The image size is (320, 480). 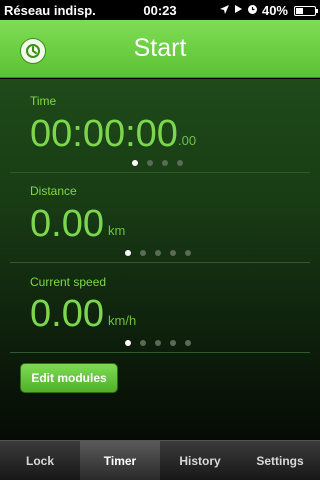 What do you see at coordinates (274, 10) in the screenshot?
I see `battery-percent: 40%` at bounding box center [274, 10].